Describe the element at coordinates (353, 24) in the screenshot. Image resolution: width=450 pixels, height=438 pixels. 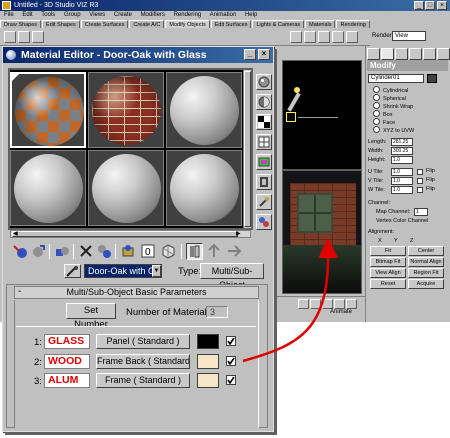
I see `tab-rendering: Rendering` at that location.